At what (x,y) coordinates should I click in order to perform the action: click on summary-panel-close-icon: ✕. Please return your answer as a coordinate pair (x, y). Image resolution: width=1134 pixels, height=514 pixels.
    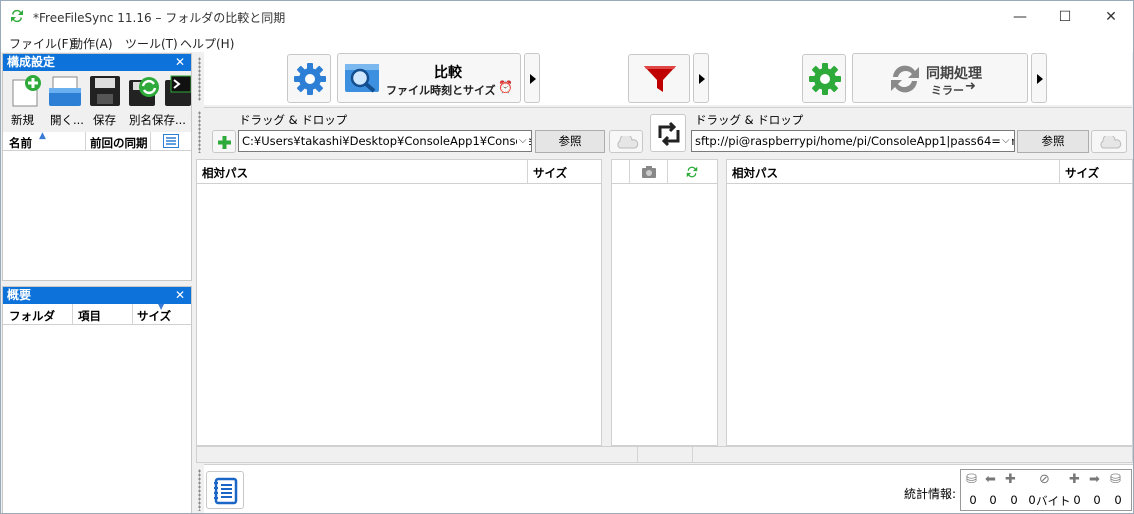
    Looking at the image, I should click on (180, 295).